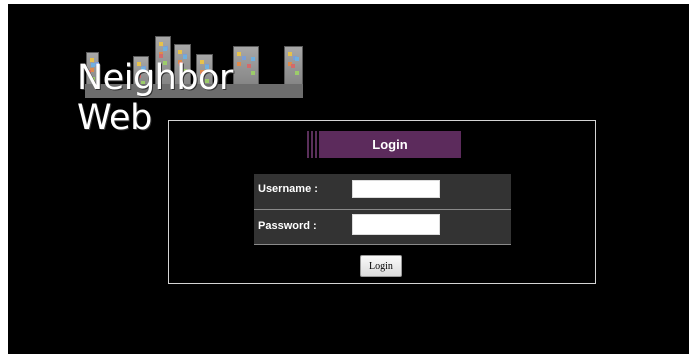  I want to click on login-form: Username : Password :, so click(382, 209).